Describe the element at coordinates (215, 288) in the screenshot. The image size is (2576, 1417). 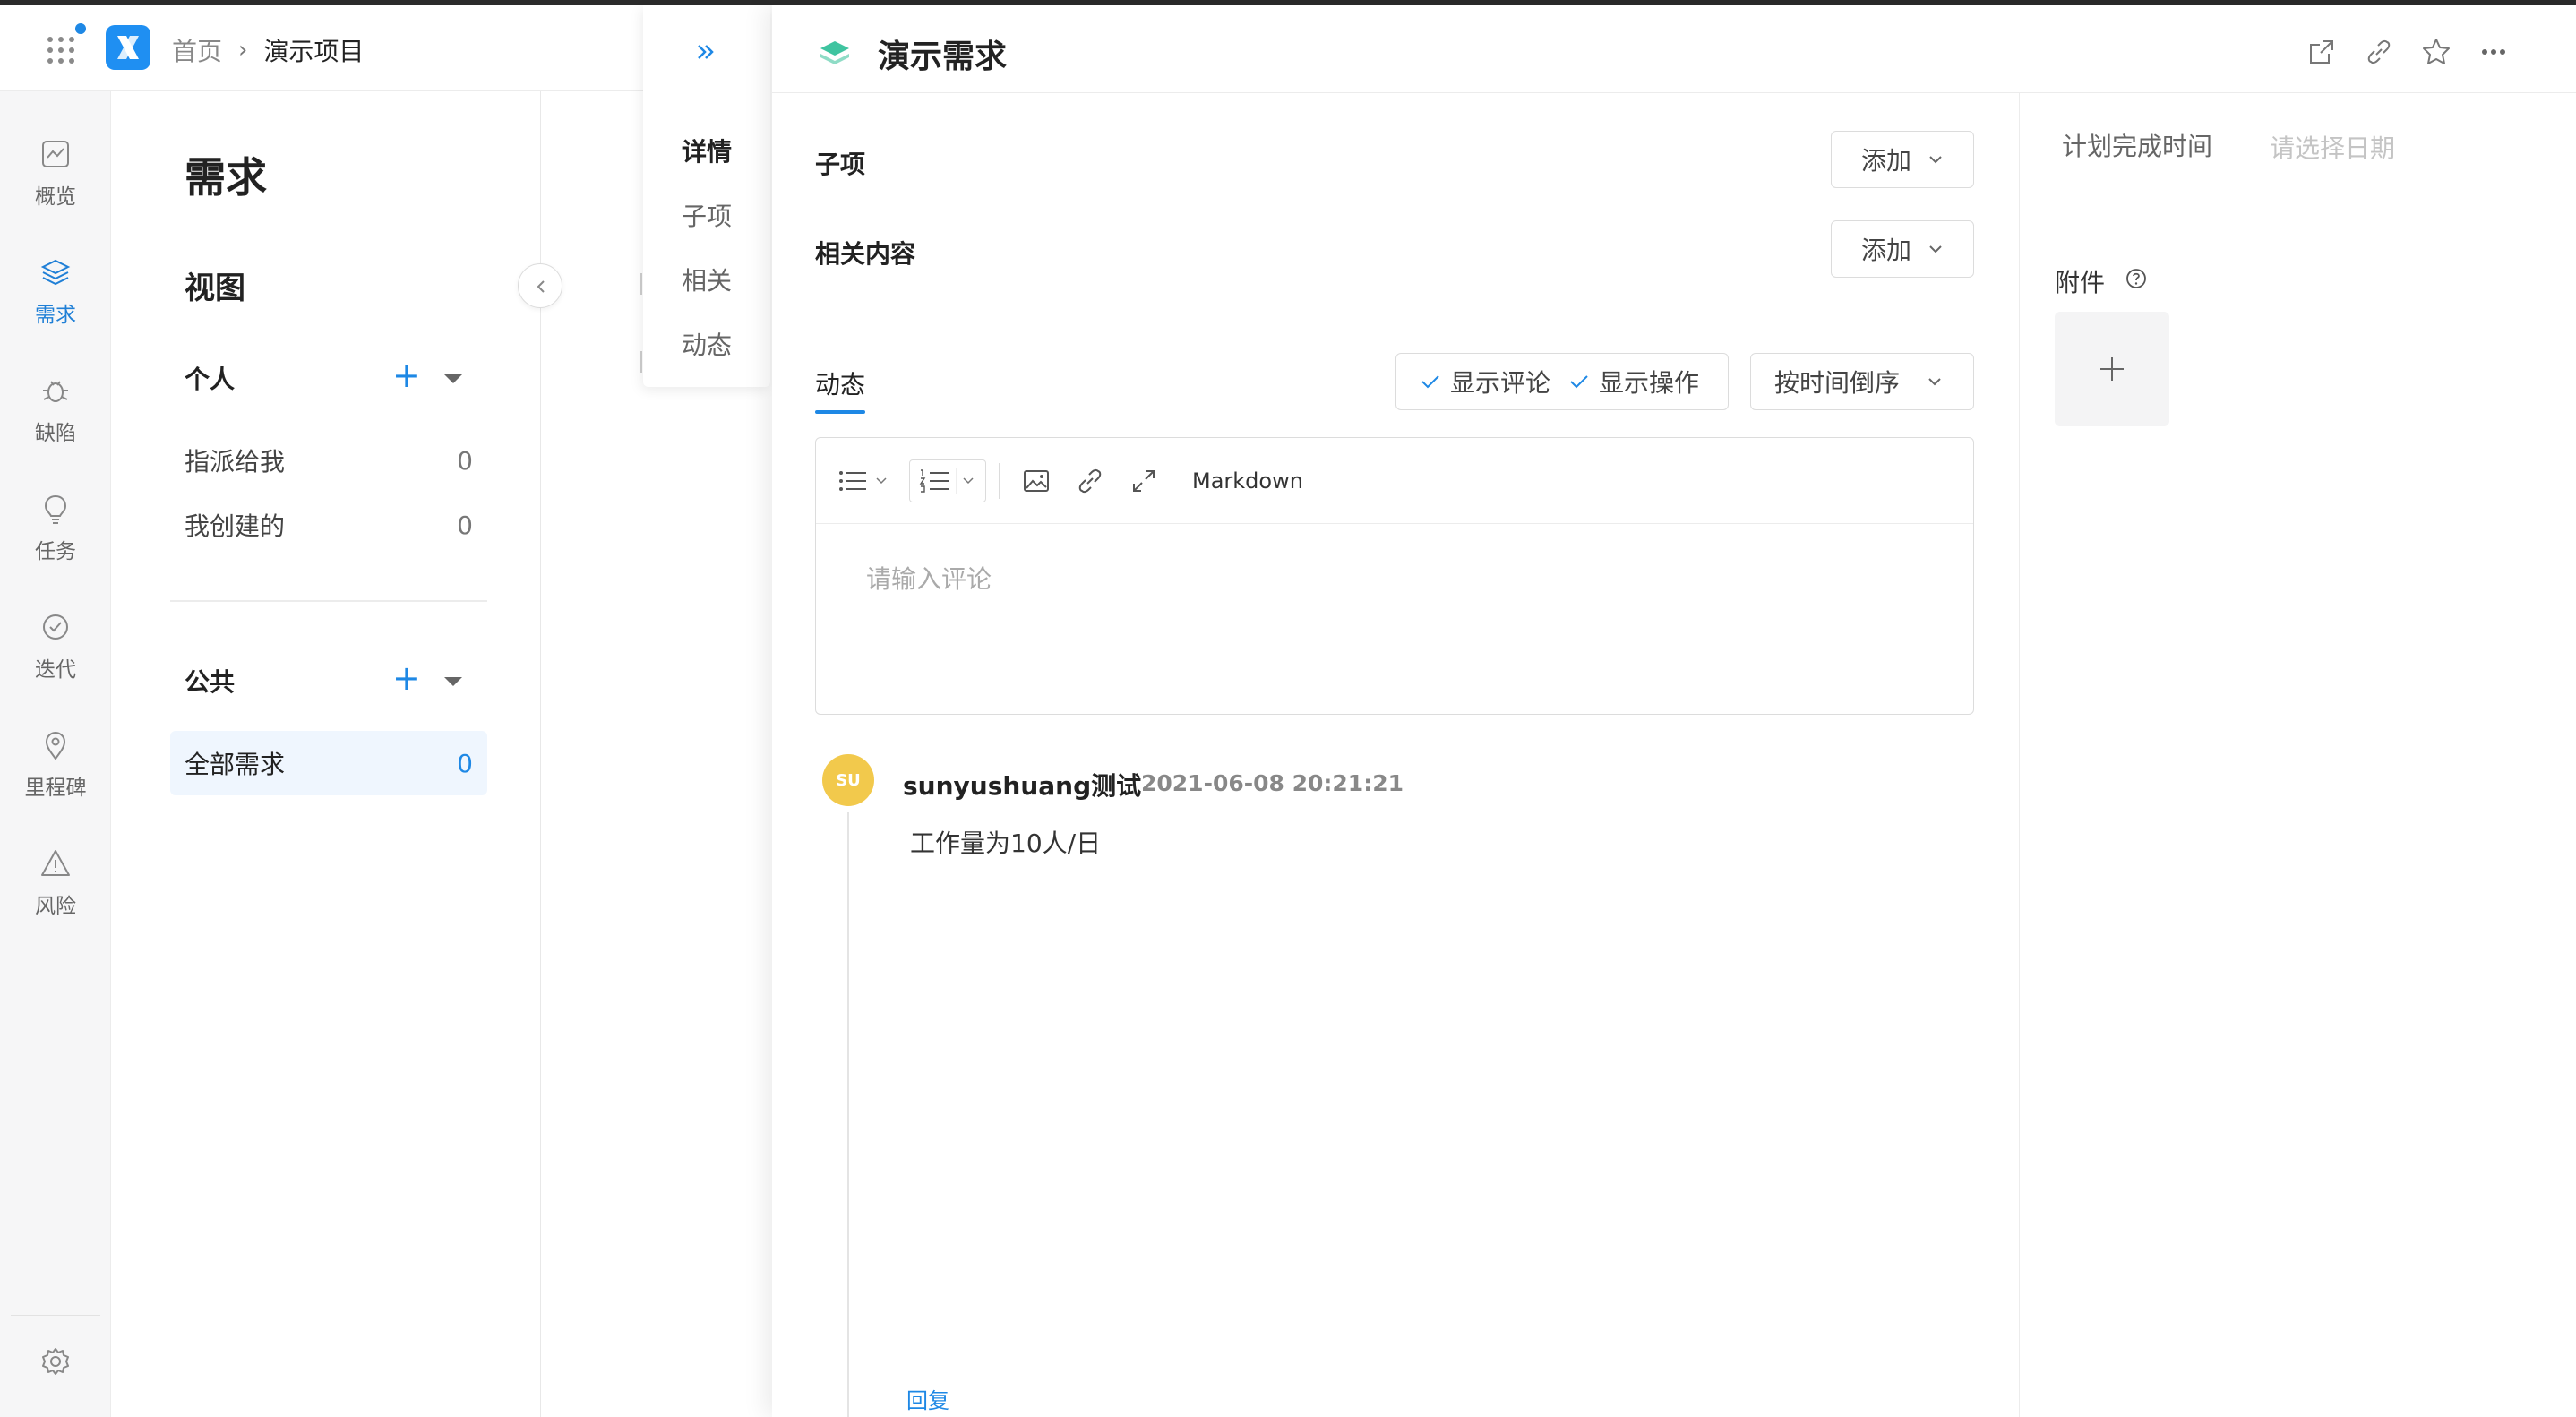
I see `views-heading: 视图` at that location.